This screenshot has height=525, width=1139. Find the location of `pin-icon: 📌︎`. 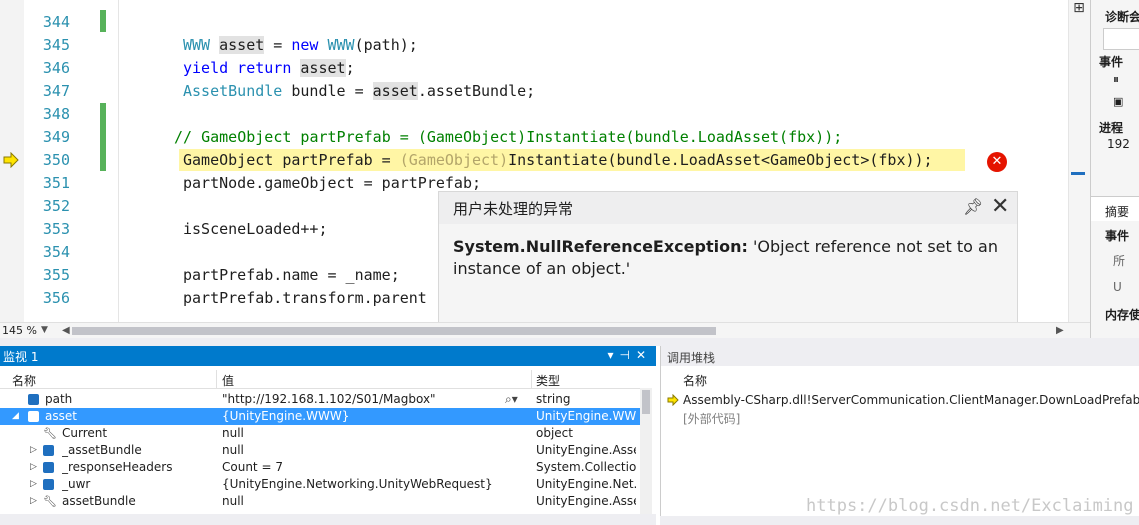

pin-icon: 📌︎ is located at coordinates (973, 206).